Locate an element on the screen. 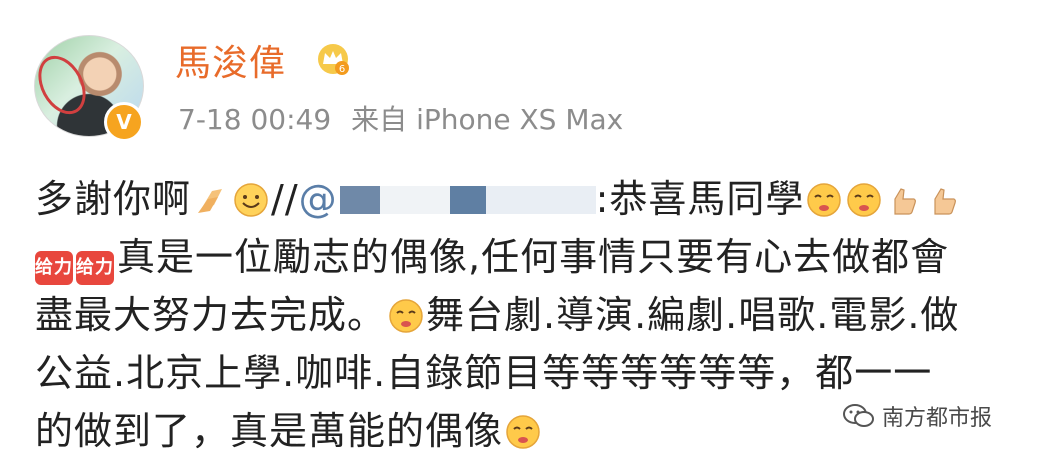 The width and height of the screenshot is (1052, 460). crown-level-icon: 6 is located at coordinates (333, 59).